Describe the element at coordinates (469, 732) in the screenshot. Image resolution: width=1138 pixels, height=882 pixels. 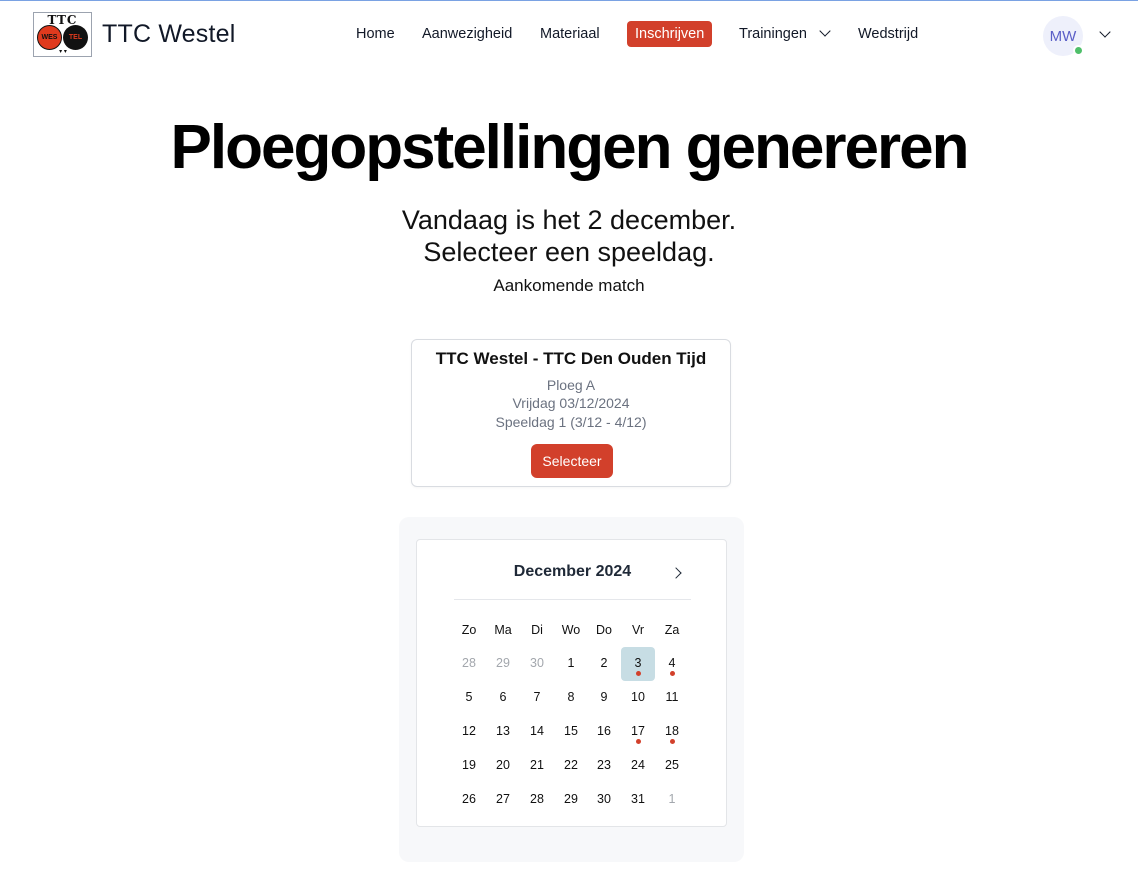
I see `calendar-day: 12` at that location.